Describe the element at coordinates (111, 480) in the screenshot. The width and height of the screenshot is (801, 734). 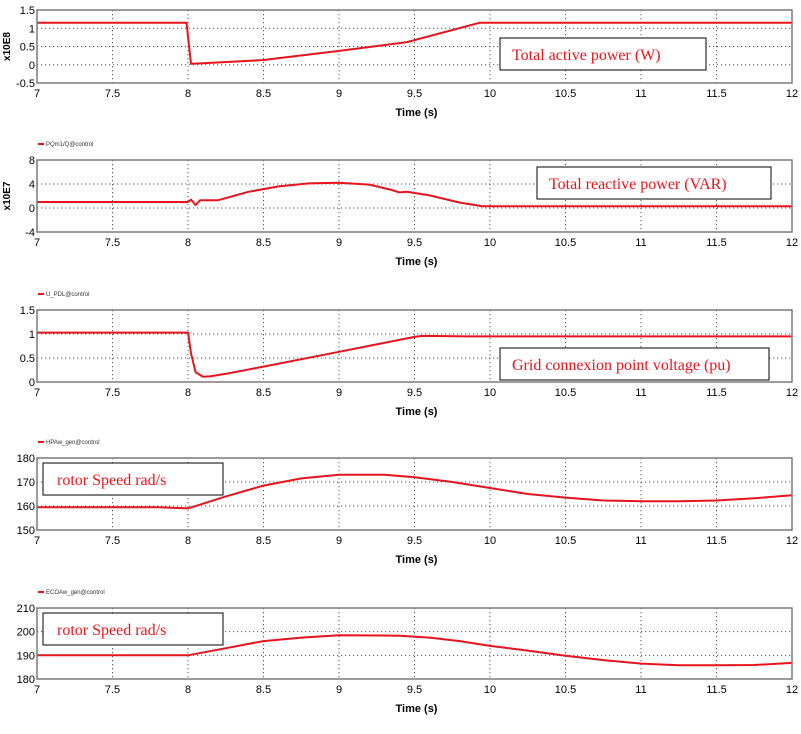
I see `plot4-annotation-text: rotor Speed rad/s` at that location.